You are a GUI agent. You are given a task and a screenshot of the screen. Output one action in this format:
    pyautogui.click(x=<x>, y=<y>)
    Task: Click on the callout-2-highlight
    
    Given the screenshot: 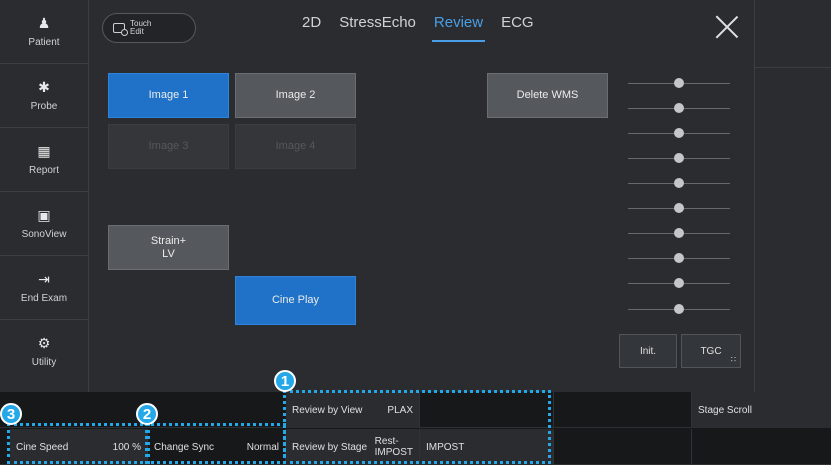 What is the action you would take?
    pyautogui.click(x=215, y=443)
    